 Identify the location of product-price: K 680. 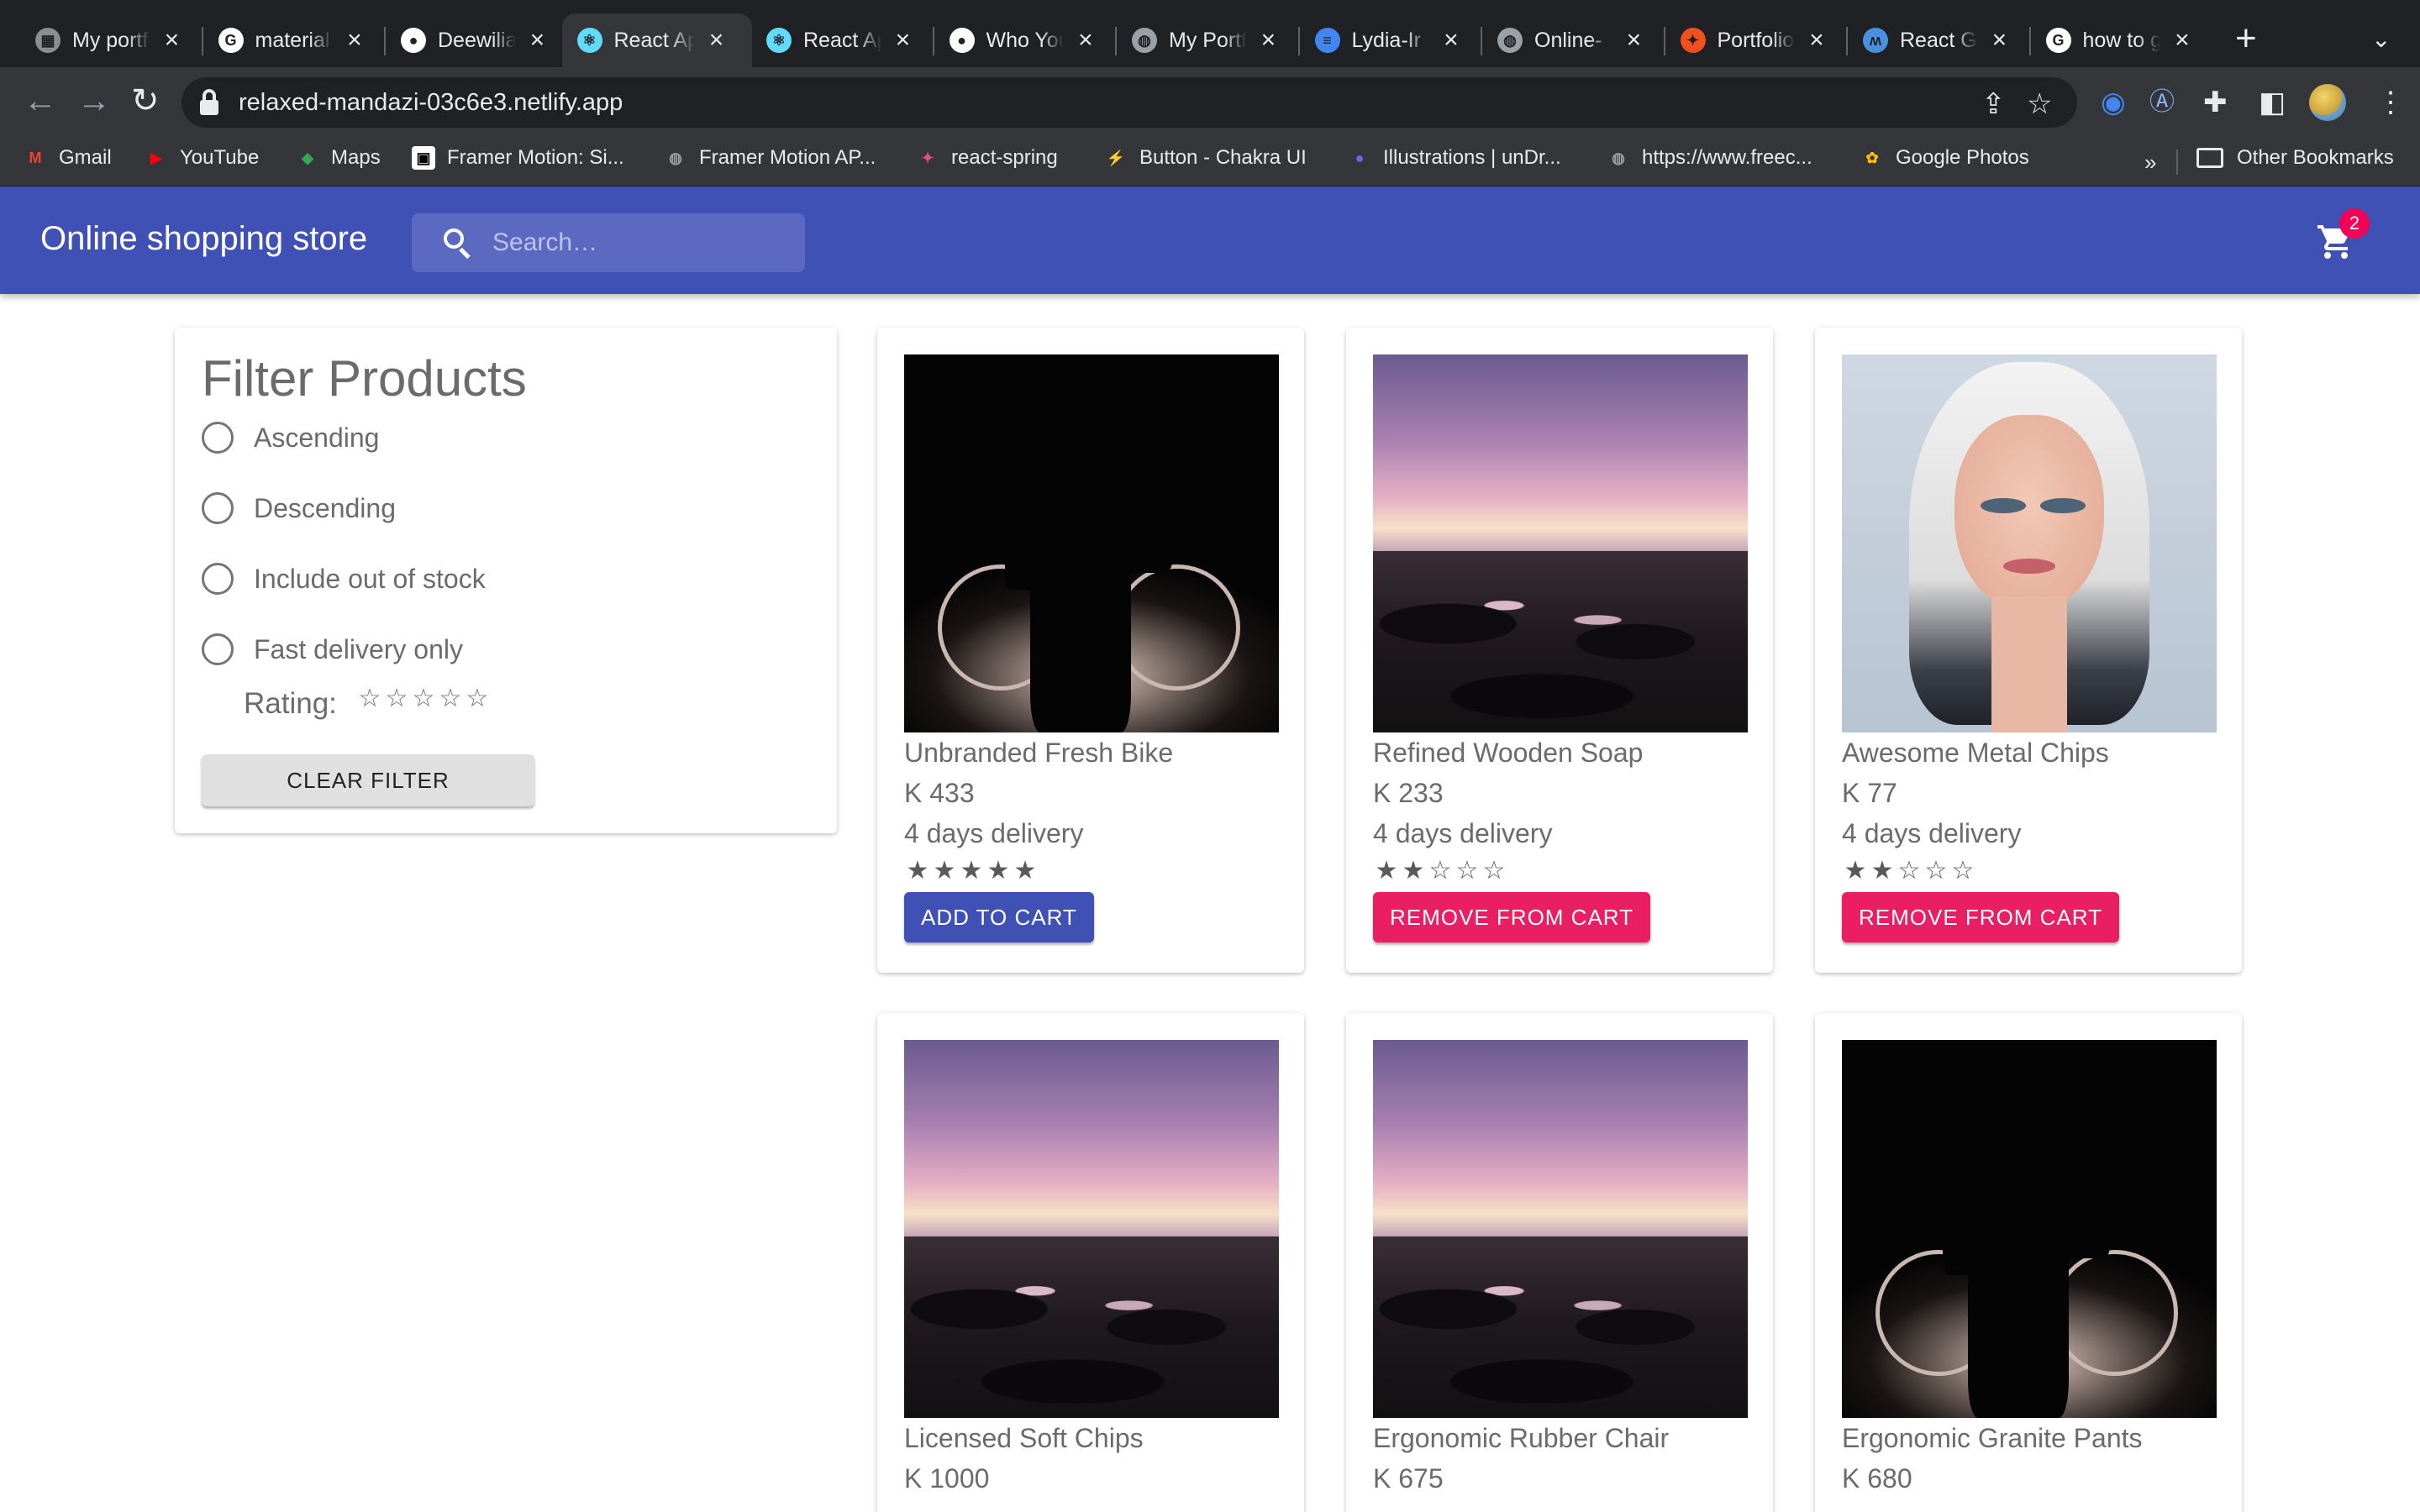
(1877, 1478).